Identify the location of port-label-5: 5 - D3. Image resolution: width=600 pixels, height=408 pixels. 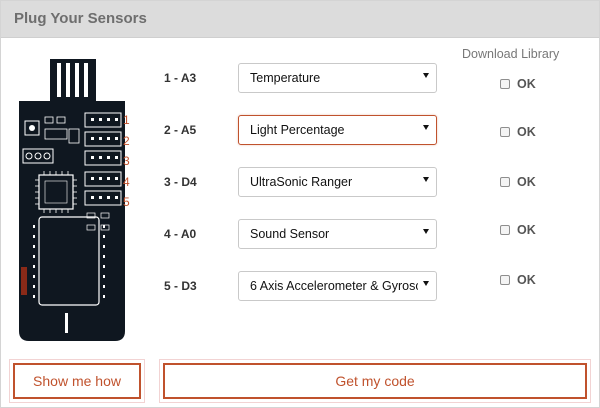
(180, 286).